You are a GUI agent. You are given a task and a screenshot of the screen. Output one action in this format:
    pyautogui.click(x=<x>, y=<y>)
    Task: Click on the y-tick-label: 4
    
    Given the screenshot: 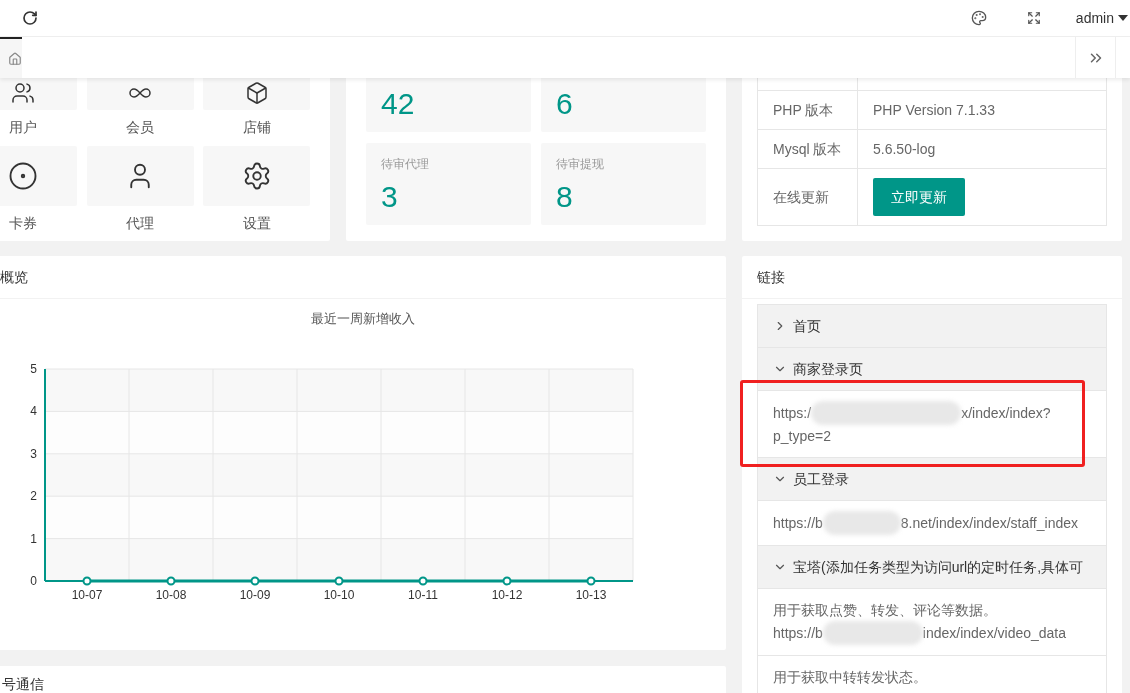 What is the action you would take?
    pyautogui.click(x=33, y=411)
    